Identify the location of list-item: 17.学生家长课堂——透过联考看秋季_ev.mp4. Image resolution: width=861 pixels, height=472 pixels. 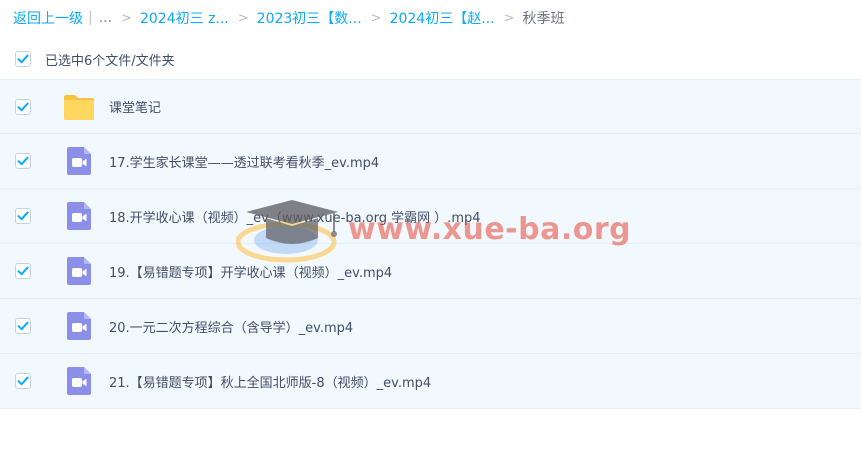
(430, 161).